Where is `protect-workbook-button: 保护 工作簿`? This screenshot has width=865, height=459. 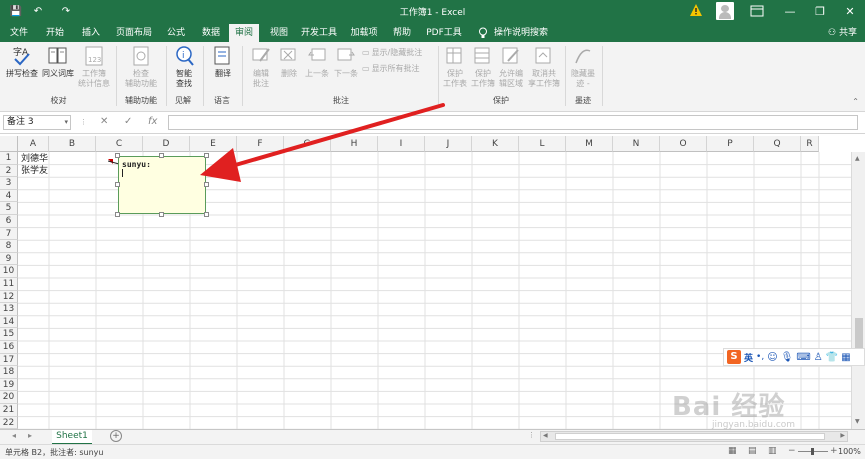 protect-workbook-button: 保护 工作簿 is located at coordinates (483, 67).